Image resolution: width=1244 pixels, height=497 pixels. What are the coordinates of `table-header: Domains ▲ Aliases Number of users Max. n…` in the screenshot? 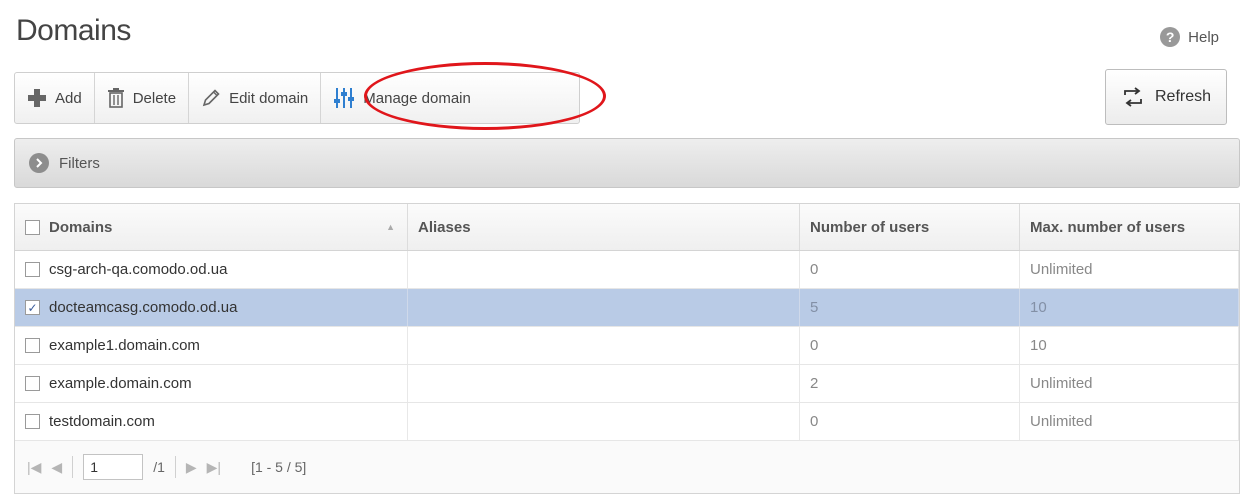 It's located at (627, 227).